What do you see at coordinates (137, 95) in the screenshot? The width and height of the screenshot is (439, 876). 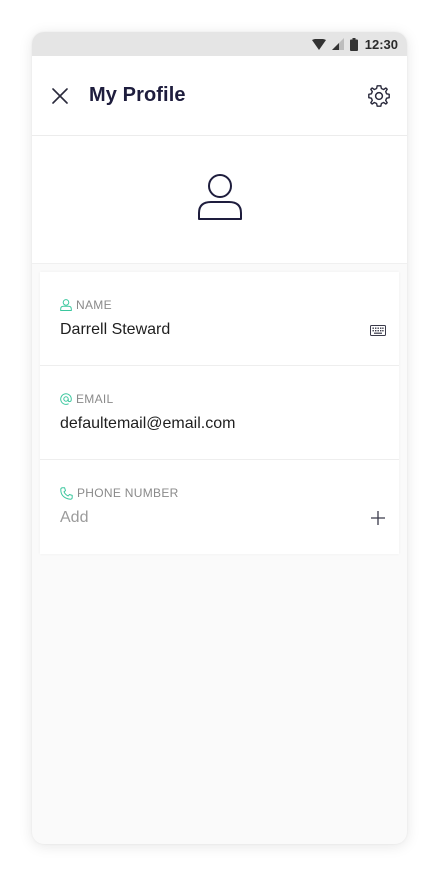 I see `page-title: My Profile` at bounding box center [137, 95].